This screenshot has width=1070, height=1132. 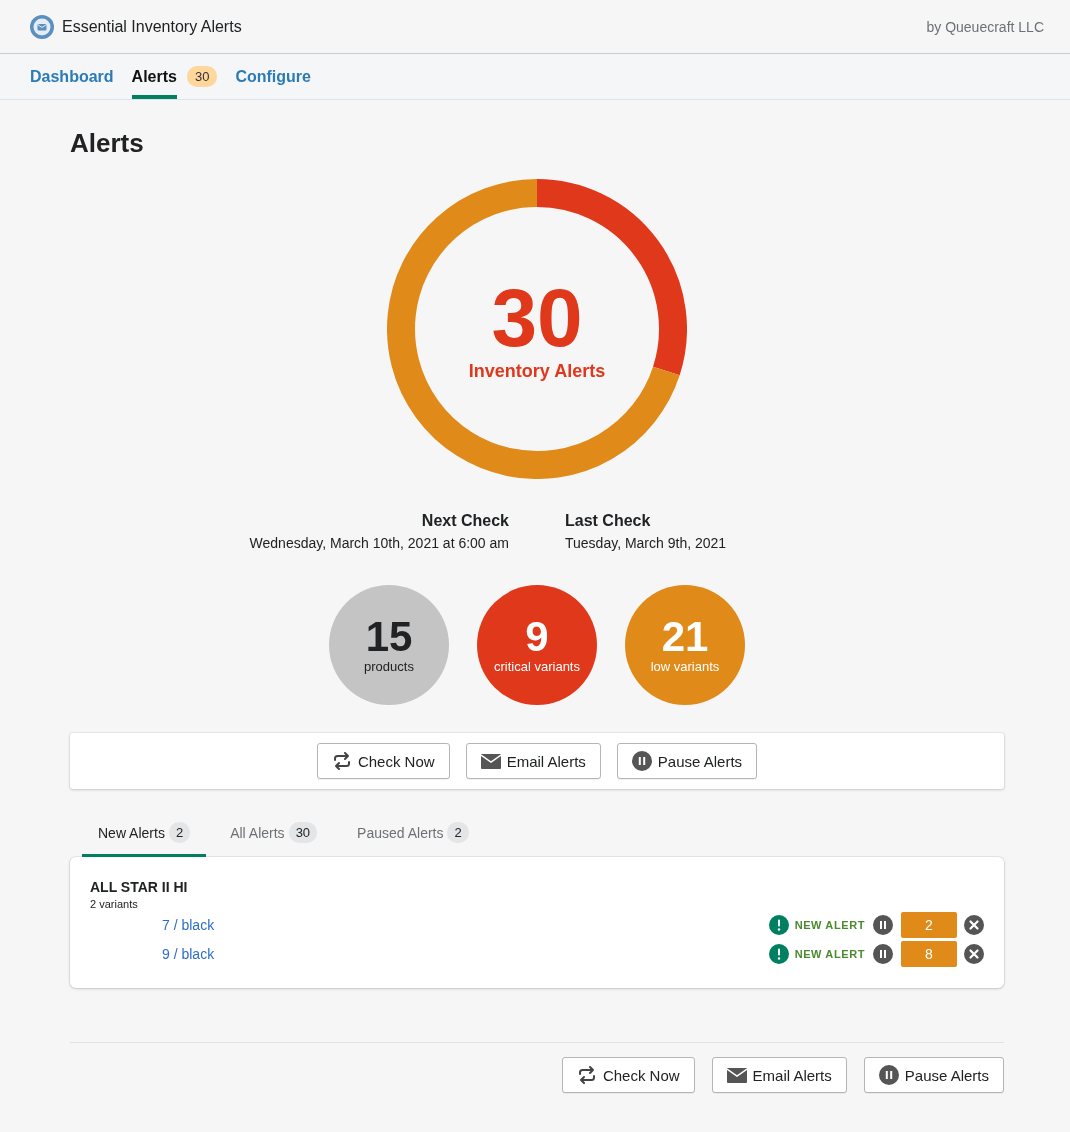 I want to click on alert-tab: All Alerts 30, so click(x=274, y=836).